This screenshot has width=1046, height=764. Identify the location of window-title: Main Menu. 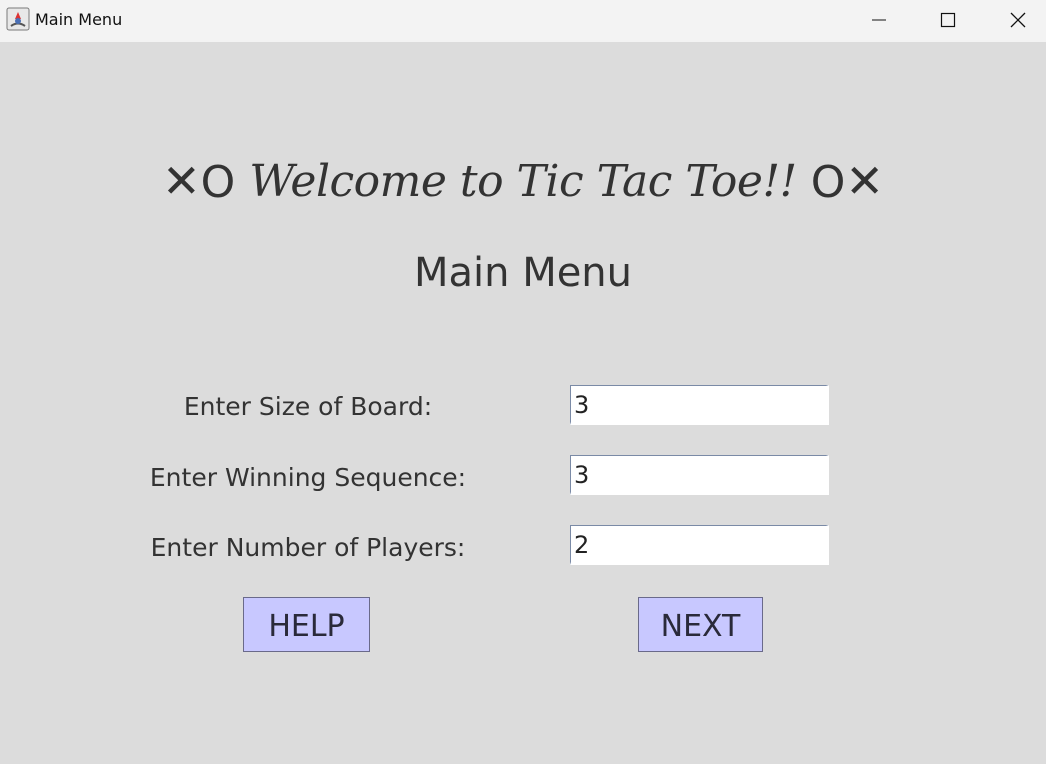
(79, 19).